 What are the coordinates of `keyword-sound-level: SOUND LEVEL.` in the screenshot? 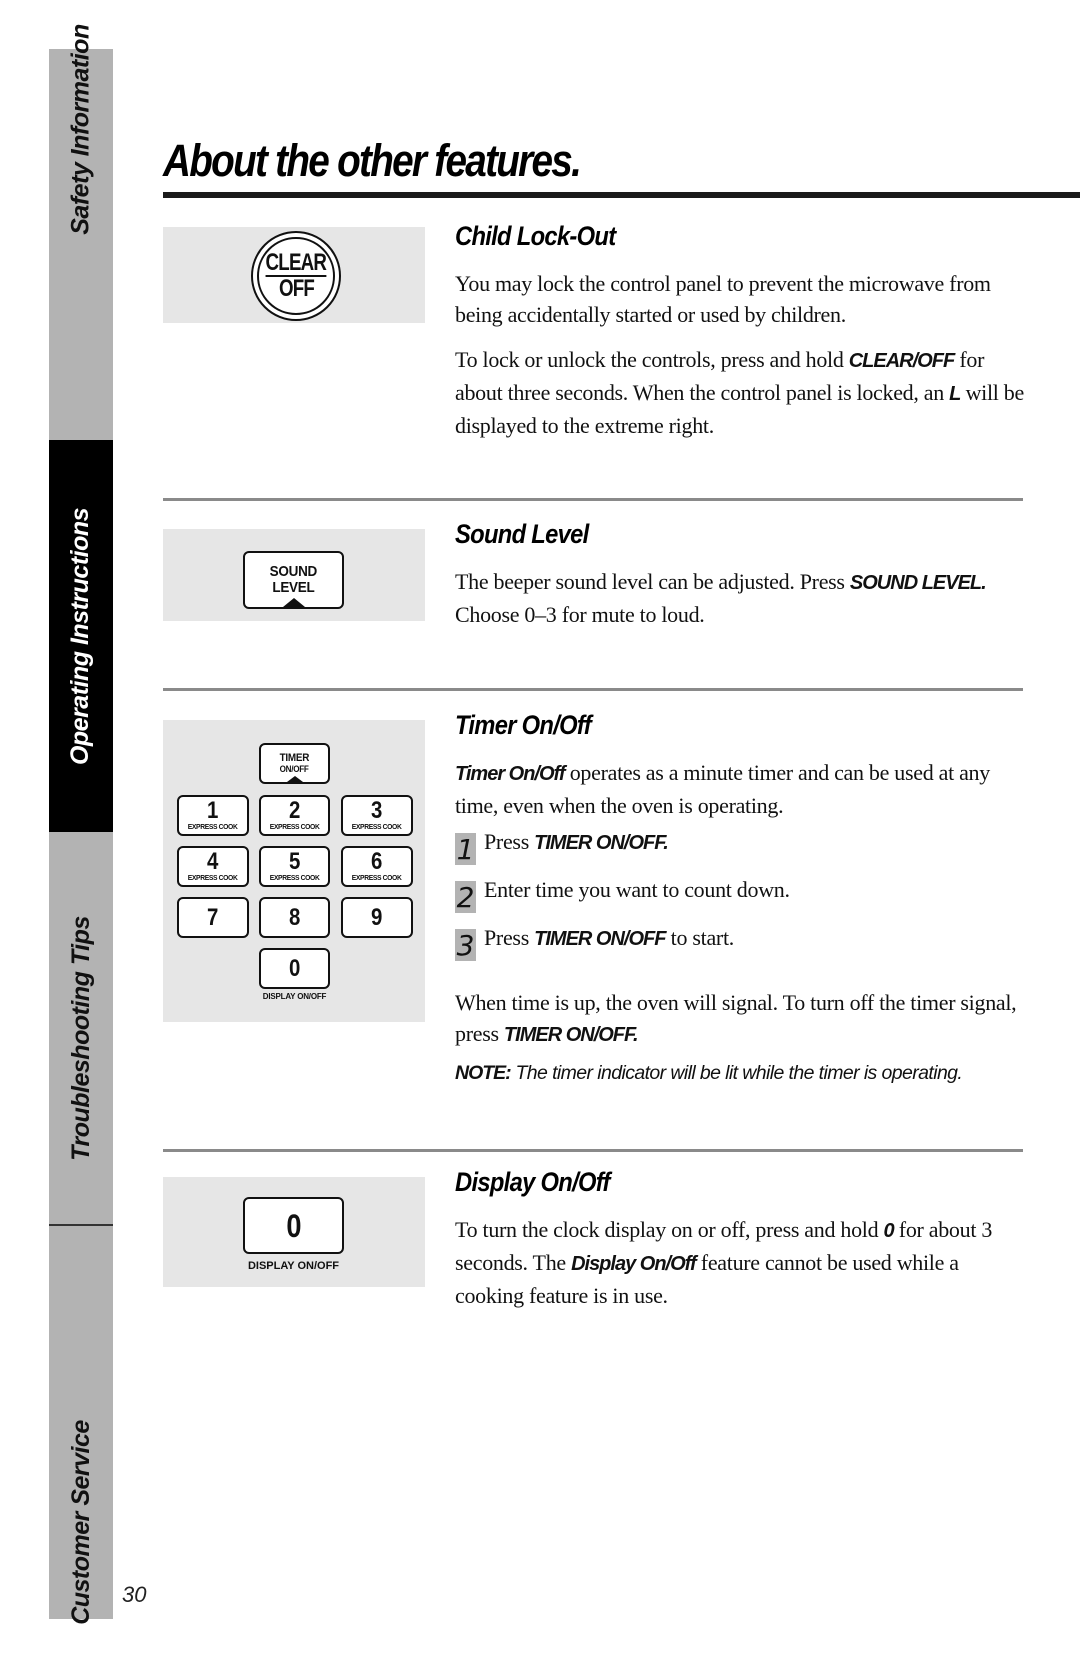 It's located at (918, 583).